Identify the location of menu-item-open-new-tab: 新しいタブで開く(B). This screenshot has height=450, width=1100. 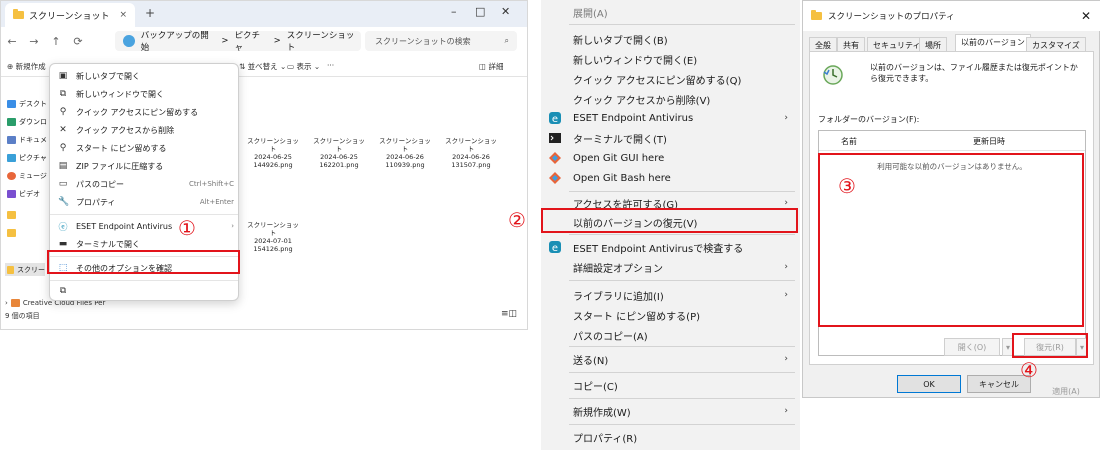
(670, 39).